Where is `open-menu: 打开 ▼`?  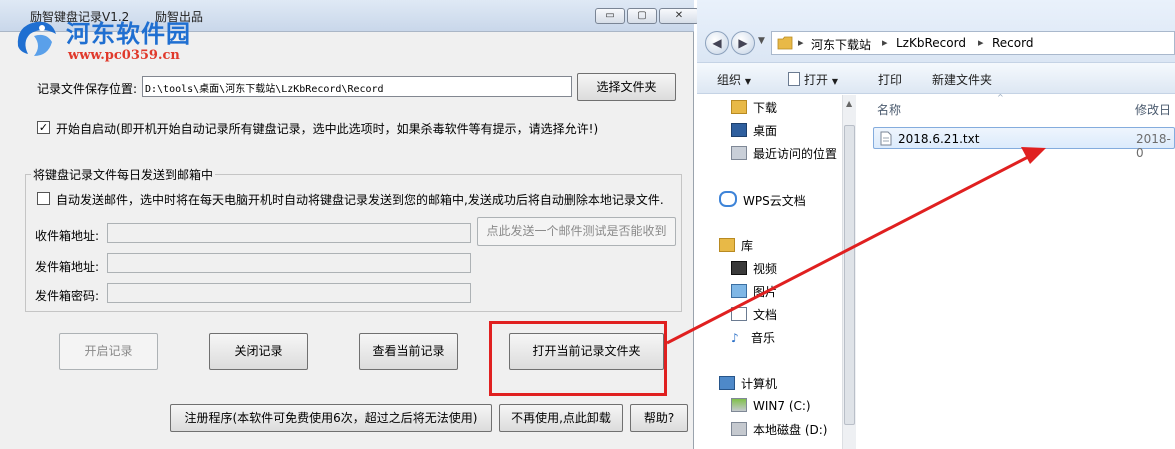
open-menu: 打开 ▼ is located at coordinates (813, 79).